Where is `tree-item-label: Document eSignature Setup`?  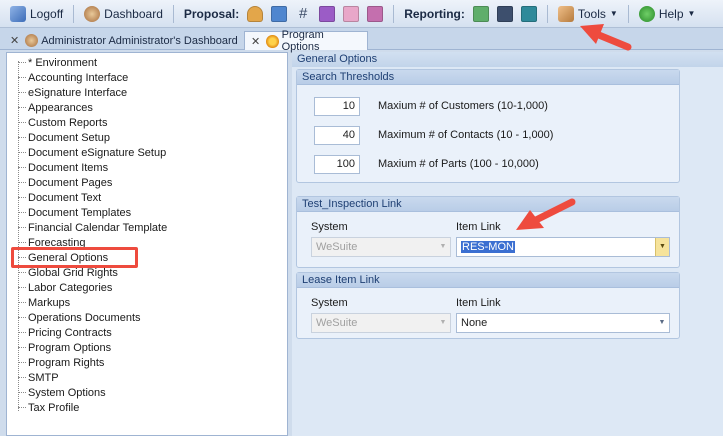
tree-item-label: Document eSignature Setup is located at coordinates (97, 152).